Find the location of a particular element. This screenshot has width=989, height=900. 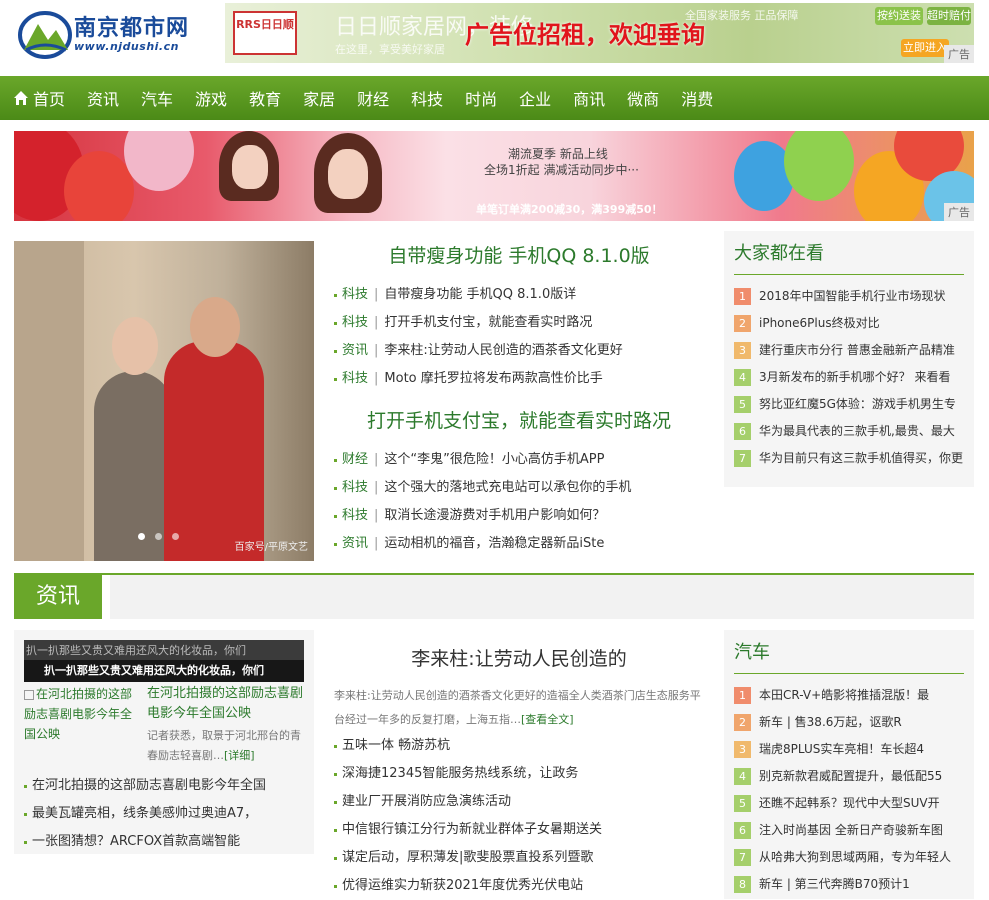

list-item: 深海捷12345智能服务热线系统，让政务 is located at coordinates (521, 774).